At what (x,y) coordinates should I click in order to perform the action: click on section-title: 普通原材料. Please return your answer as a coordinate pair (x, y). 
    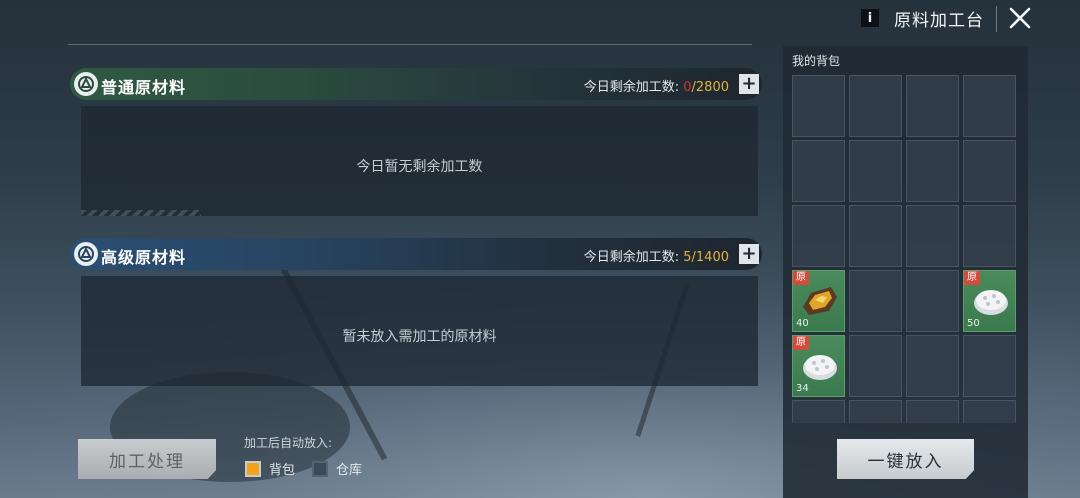
    Looking at the image, I should click on (144, 87).